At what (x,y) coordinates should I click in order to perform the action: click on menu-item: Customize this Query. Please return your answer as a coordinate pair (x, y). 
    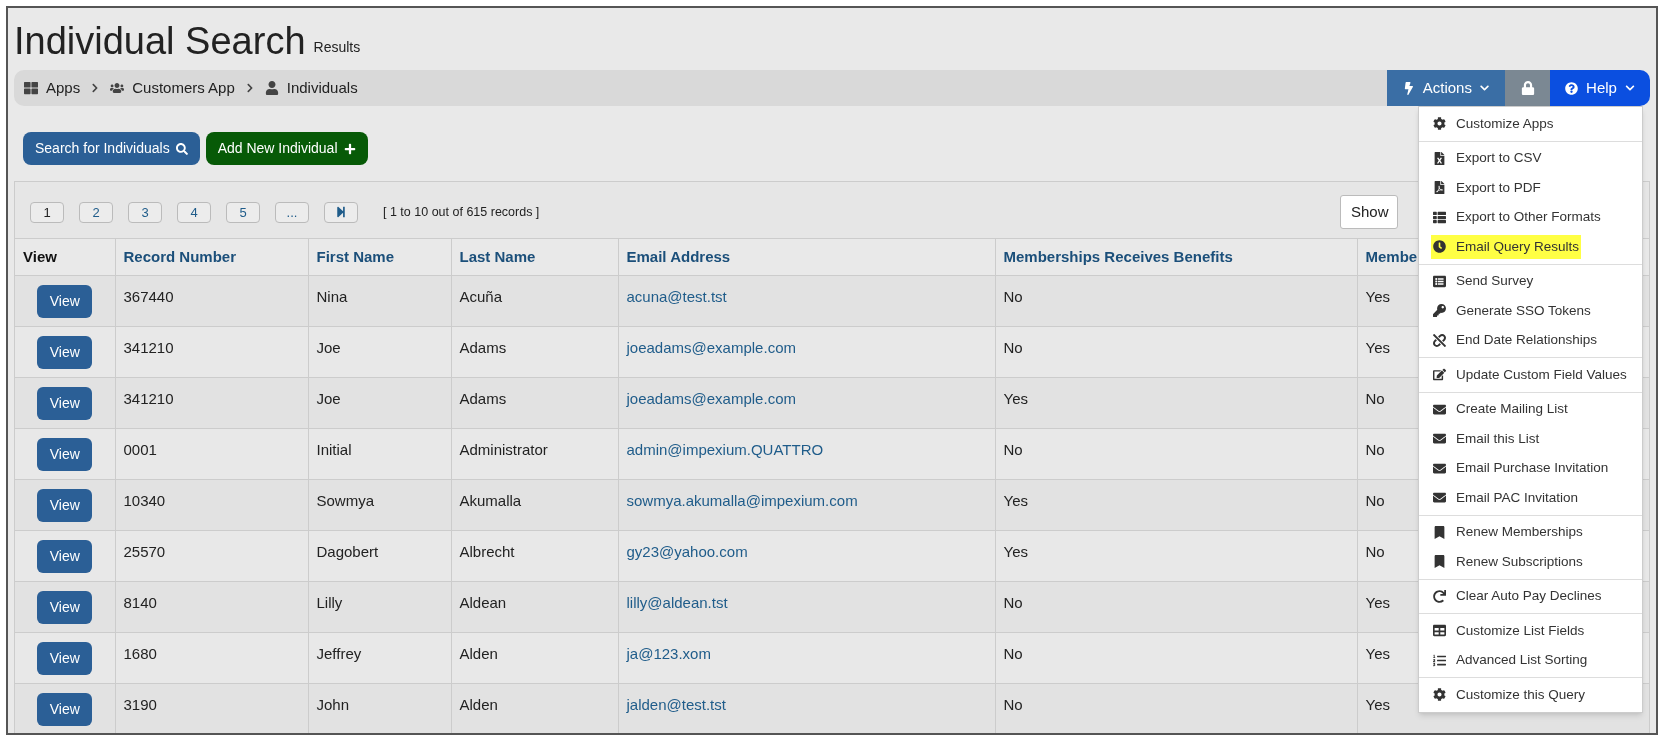
    Looking at the image, I should click on (1509, 694).